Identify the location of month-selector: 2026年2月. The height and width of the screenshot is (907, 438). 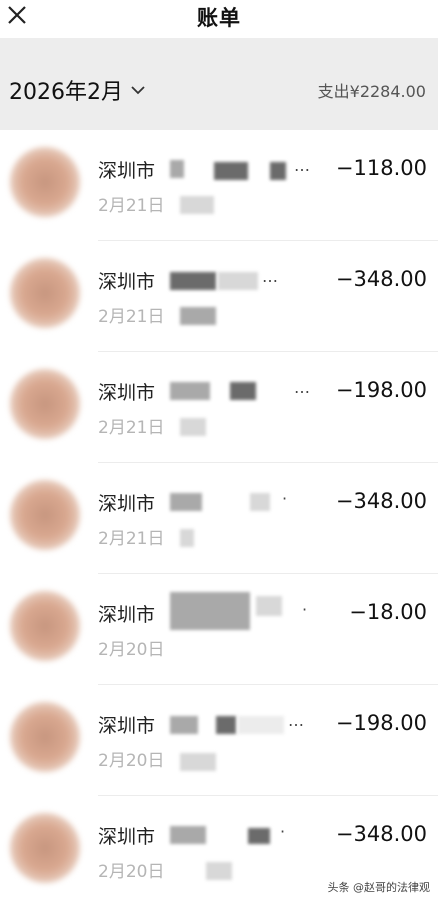
(77, 90).